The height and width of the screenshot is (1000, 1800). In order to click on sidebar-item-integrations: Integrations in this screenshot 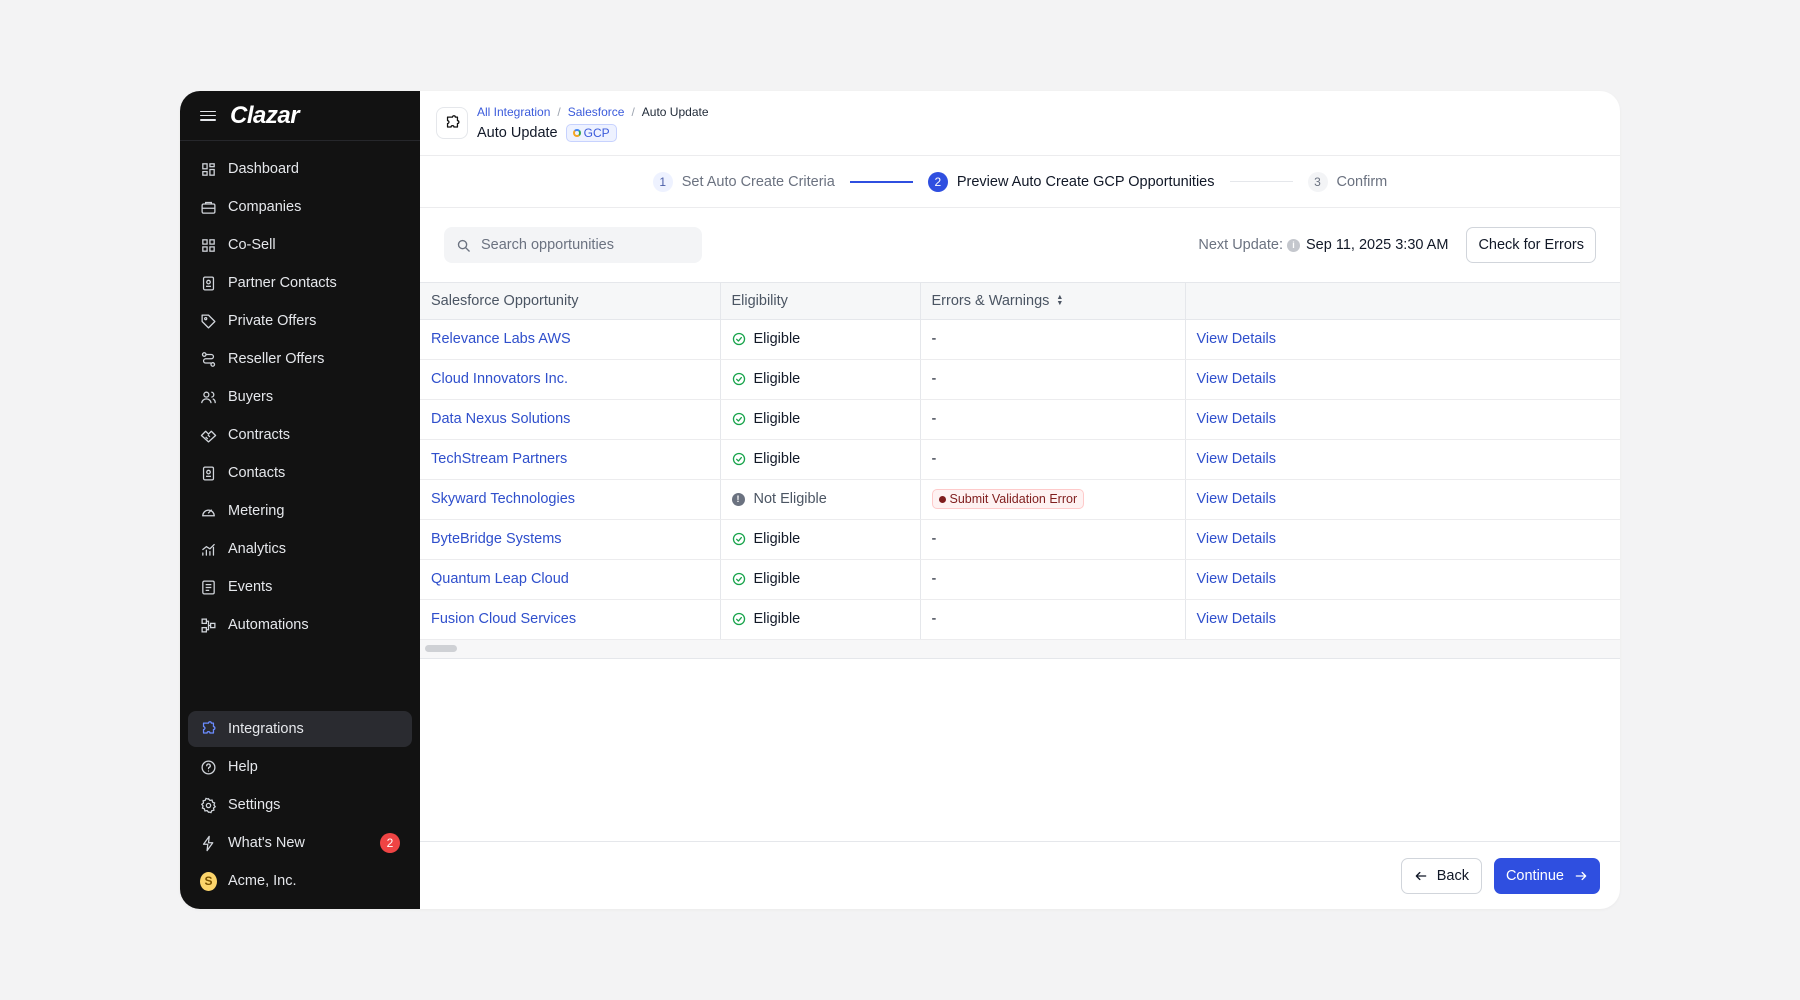, I will do `click(300, 729)`.